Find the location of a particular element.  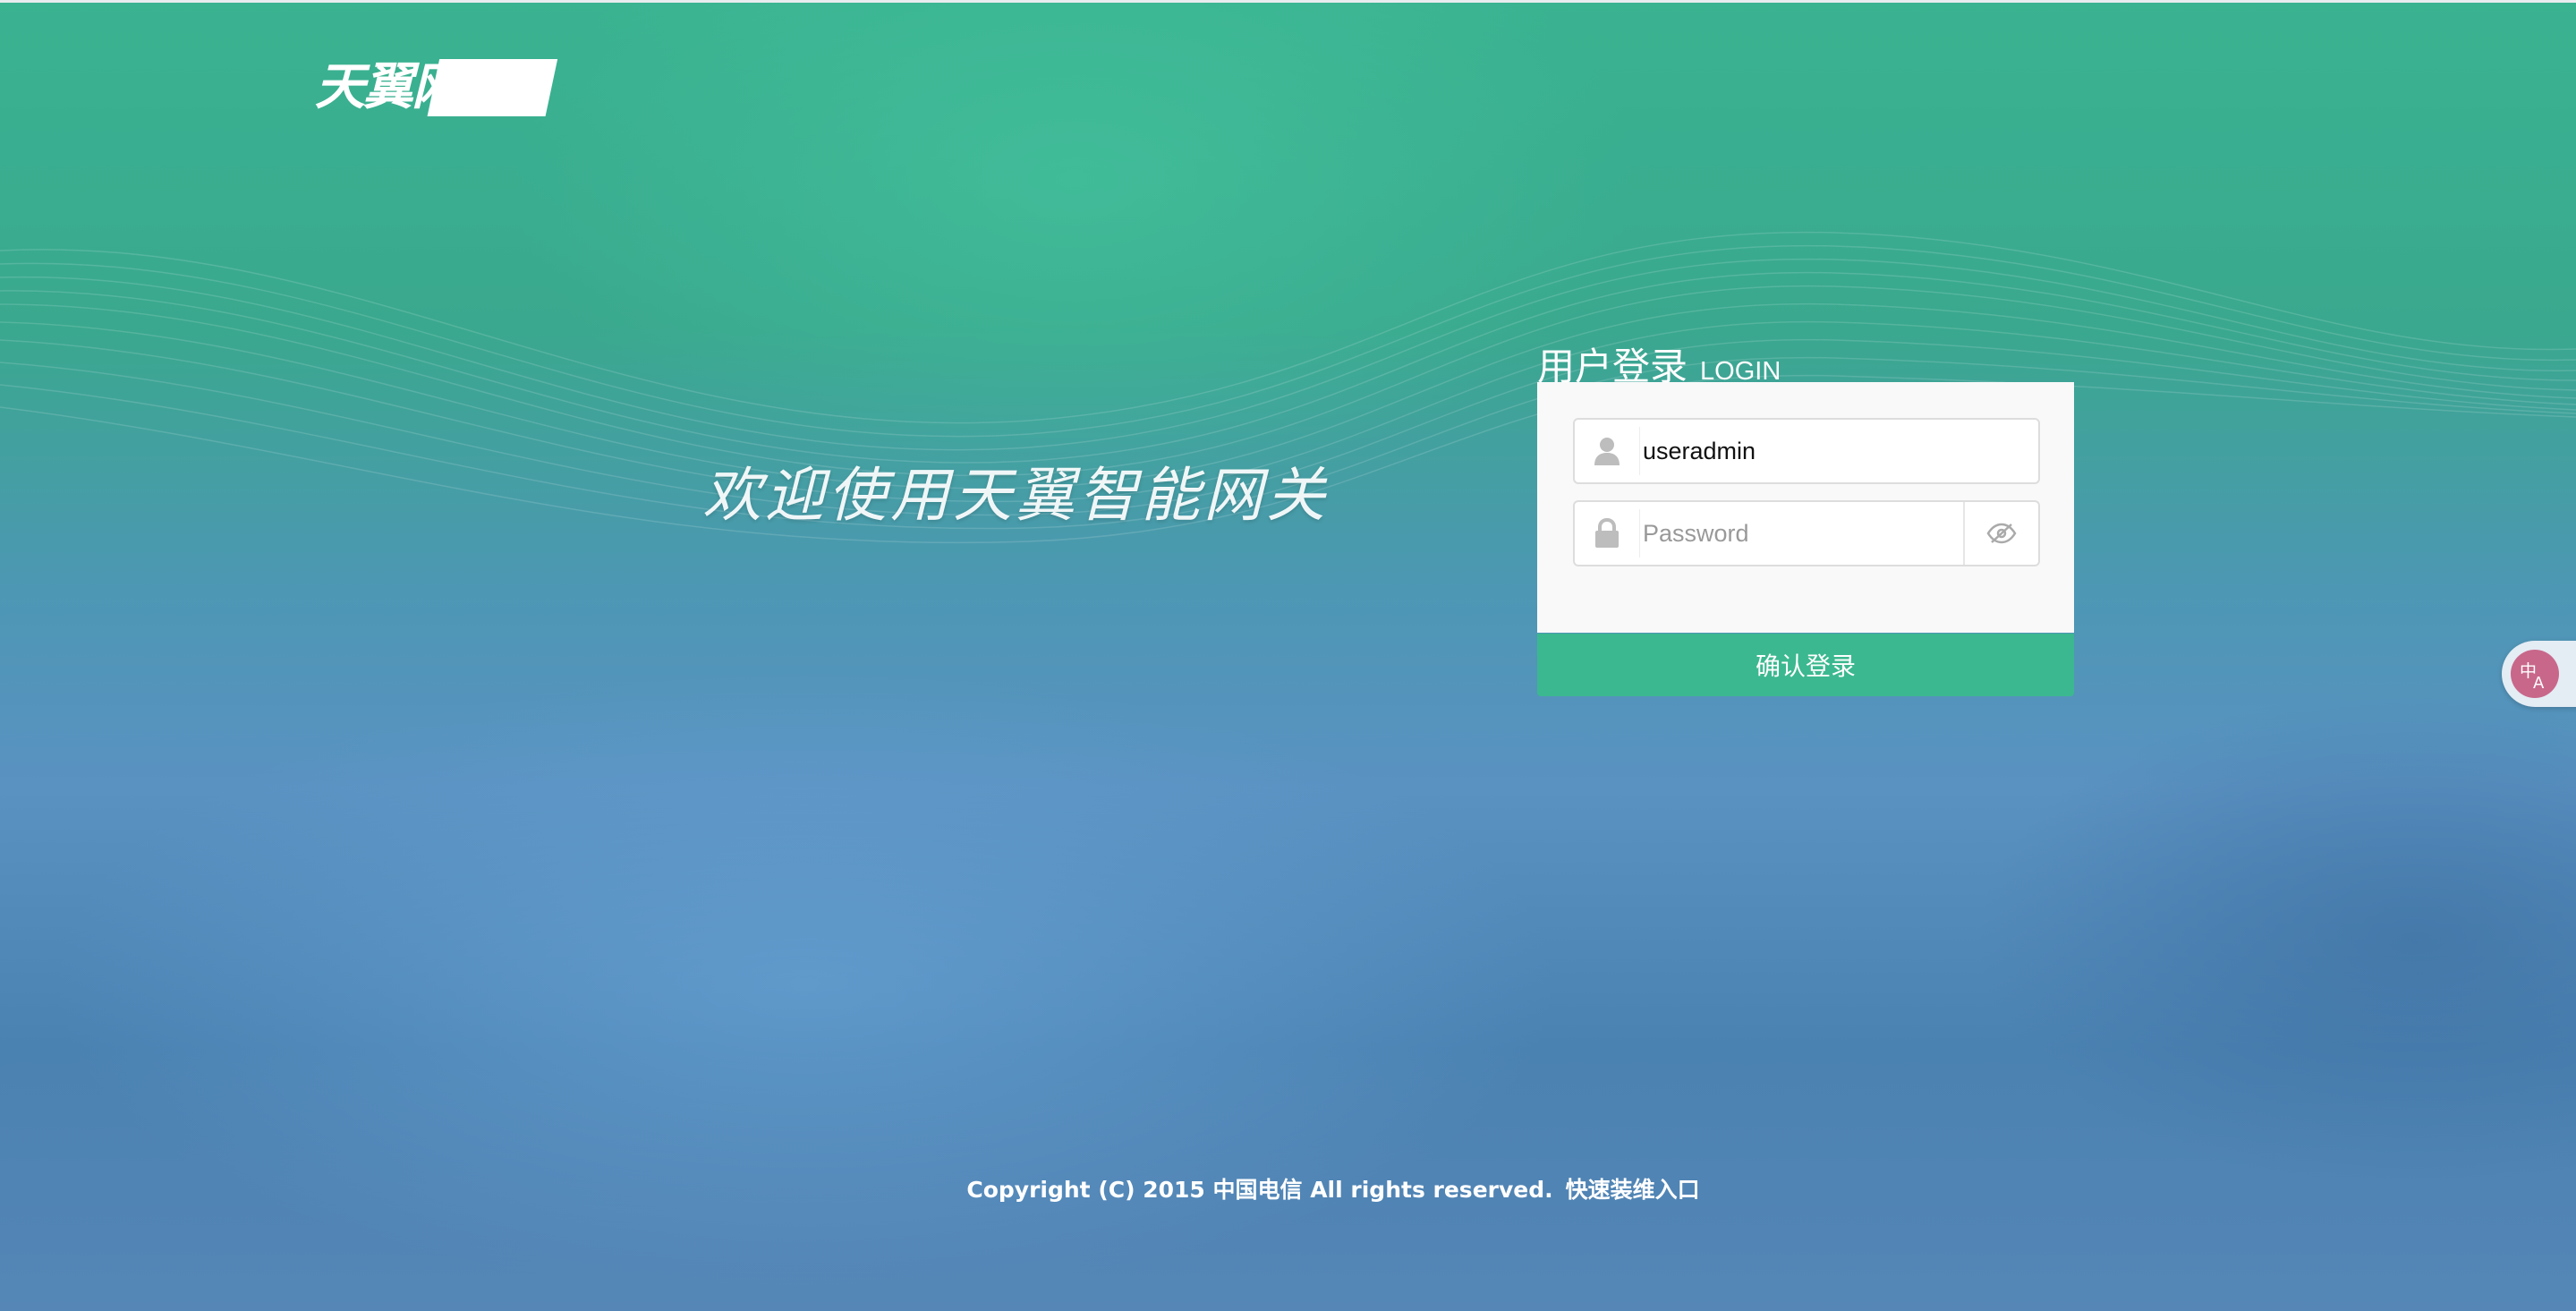

eye-slash-icon is located at coordinates (2001, 533).